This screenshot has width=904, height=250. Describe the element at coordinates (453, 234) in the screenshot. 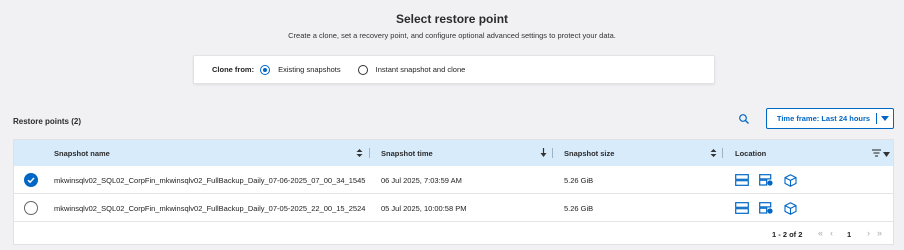

I see `pagination: 1 - 2 of 2 « ‹ 1 › »` at that location.